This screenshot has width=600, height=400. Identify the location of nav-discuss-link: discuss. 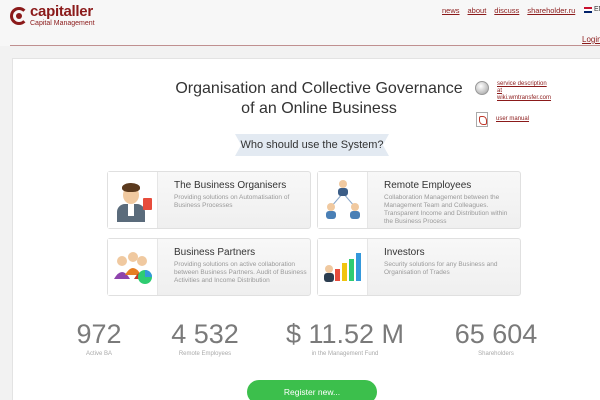
(506, 10).